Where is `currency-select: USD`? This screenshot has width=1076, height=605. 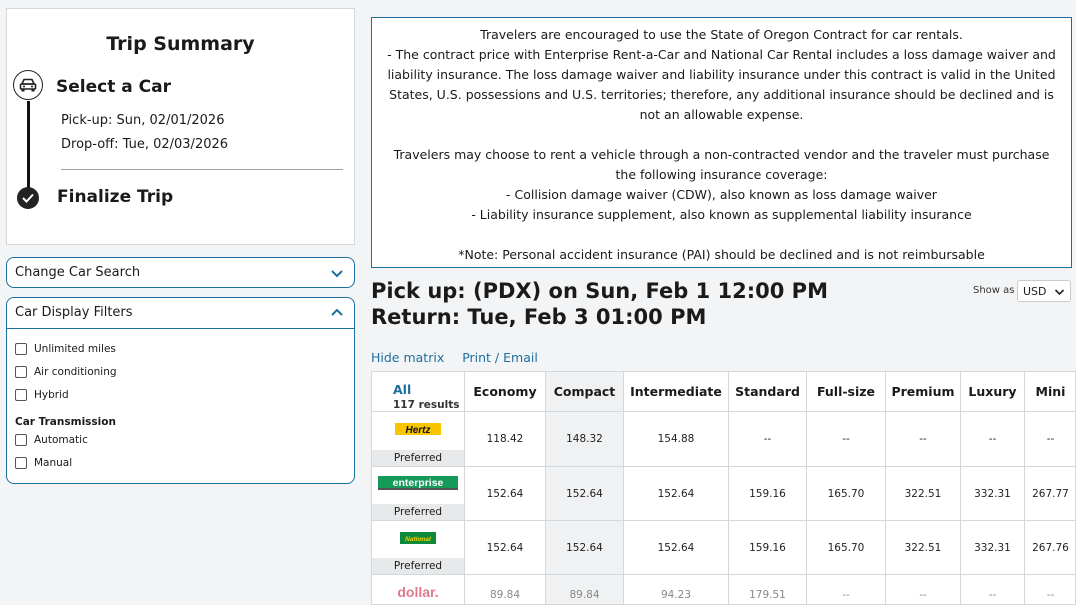
currency-select: USD is located at coordinates (1044, 291).